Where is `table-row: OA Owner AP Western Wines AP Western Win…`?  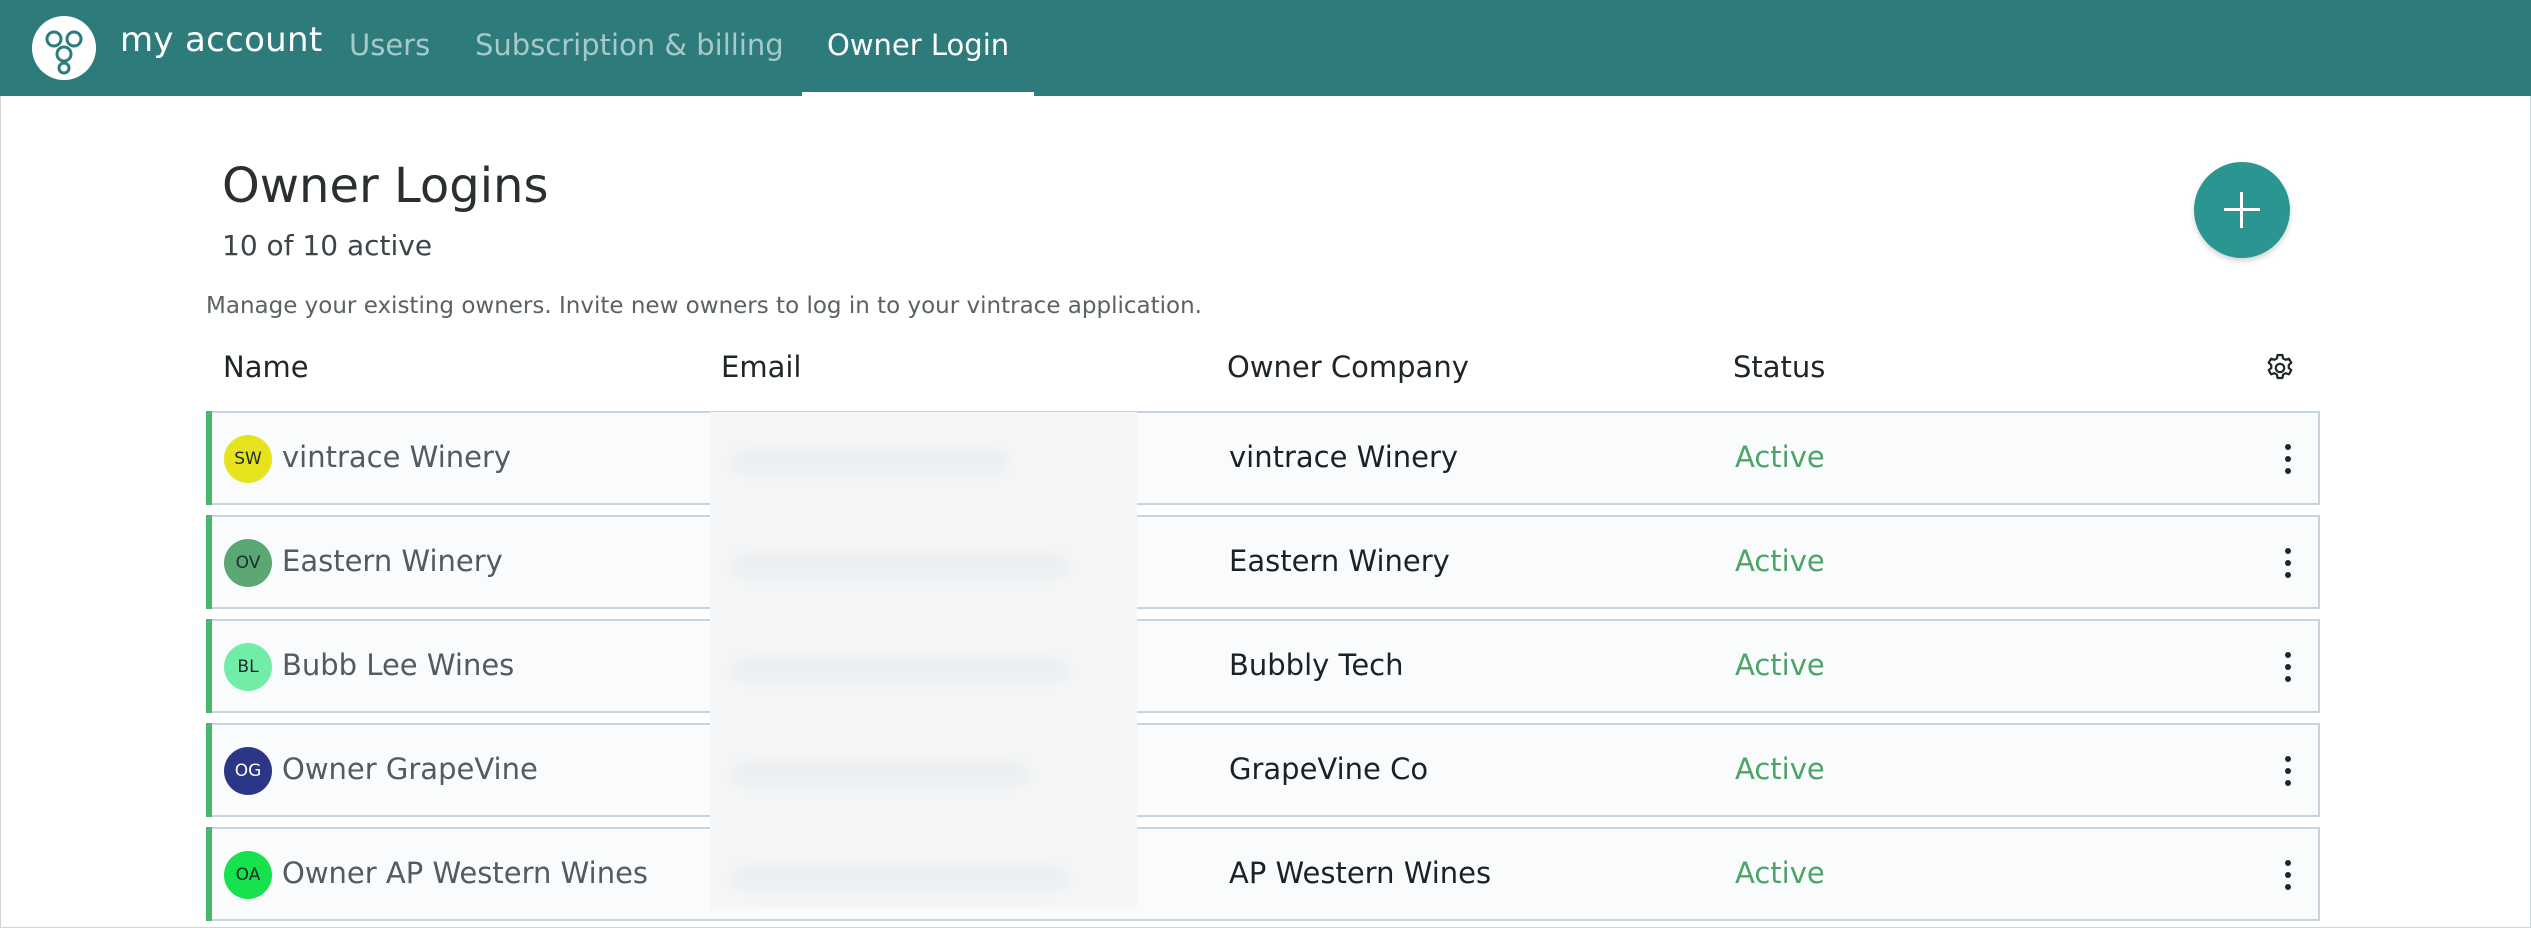
table-row: OA Owner AP Western Wines AP Western Win… is located at coordinates (1263, 874).